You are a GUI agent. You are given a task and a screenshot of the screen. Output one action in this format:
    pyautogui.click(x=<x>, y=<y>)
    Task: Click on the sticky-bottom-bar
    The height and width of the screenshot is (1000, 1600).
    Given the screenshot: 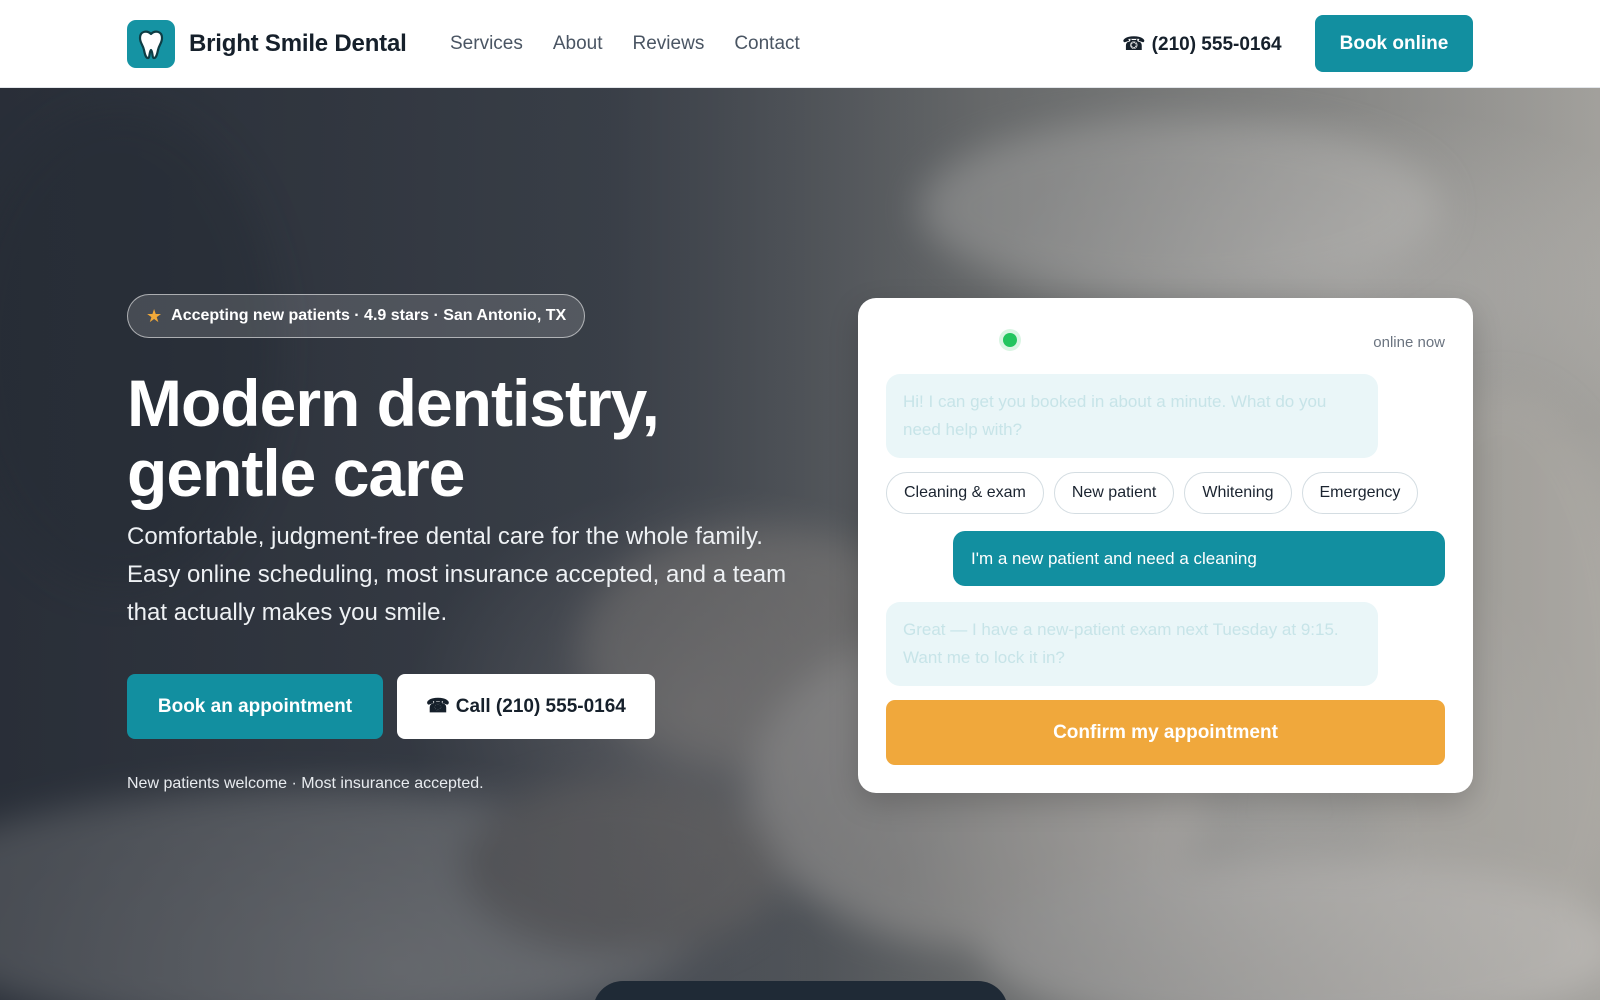 What is the action you would take?
    pyautogui.click(x=800, y=990)
    